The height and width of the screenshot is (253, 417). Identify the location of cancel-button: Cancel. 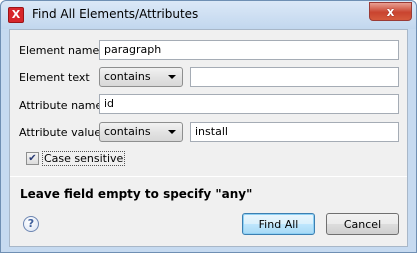
(362, 224).